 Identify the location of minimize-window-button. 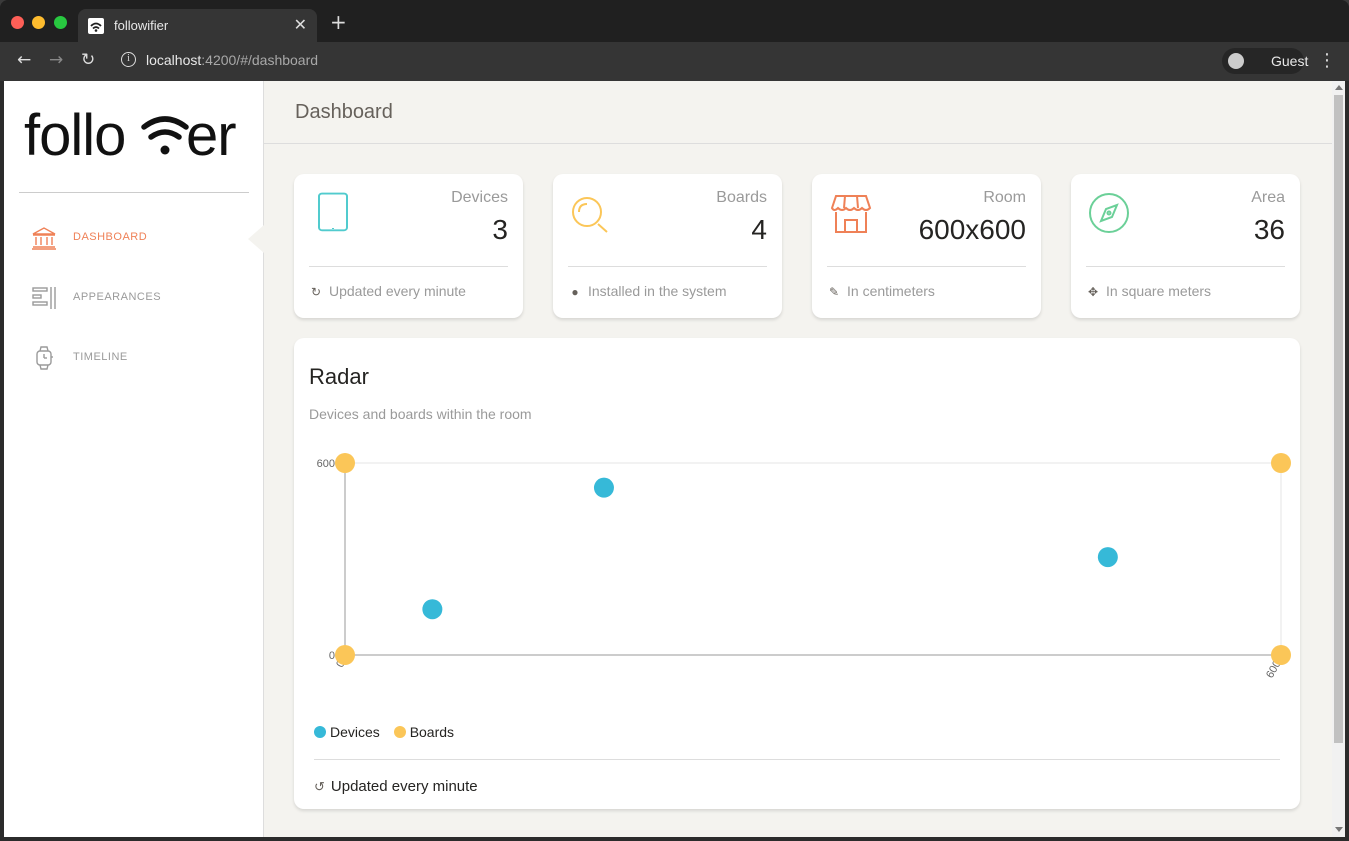
(38, 22).